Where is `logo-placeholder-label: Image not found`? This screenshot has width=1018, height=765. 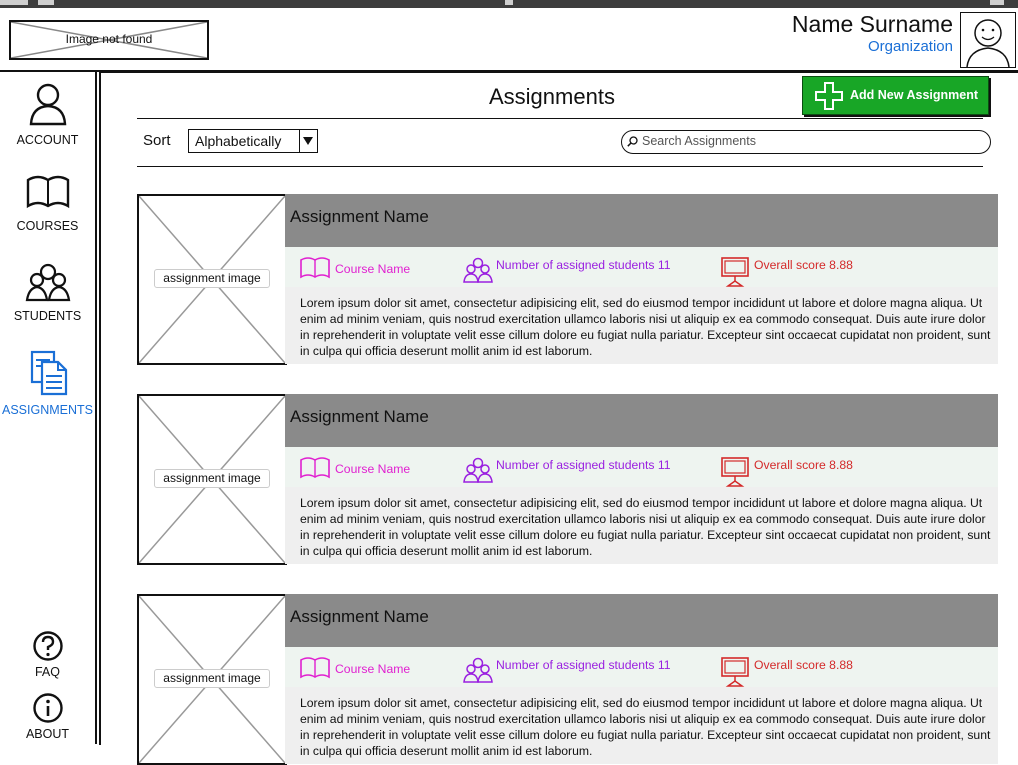 logo-placeholder-label: Image not found is located at coordinates (109, 39).